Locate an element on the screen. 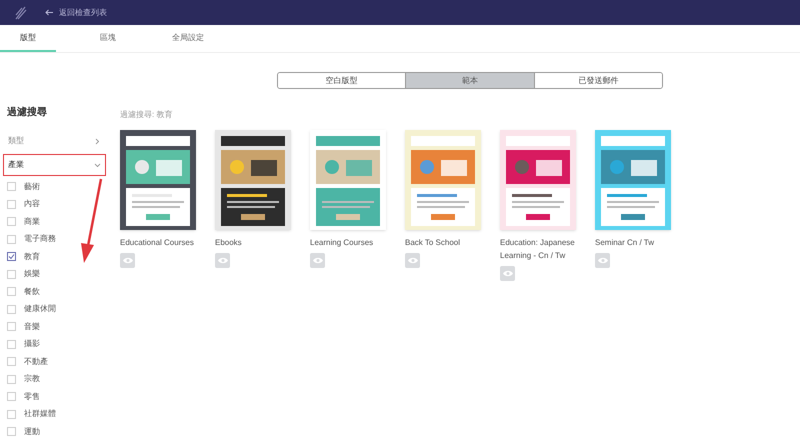  tab: 全局設定 is located at coordinates (188, 38).